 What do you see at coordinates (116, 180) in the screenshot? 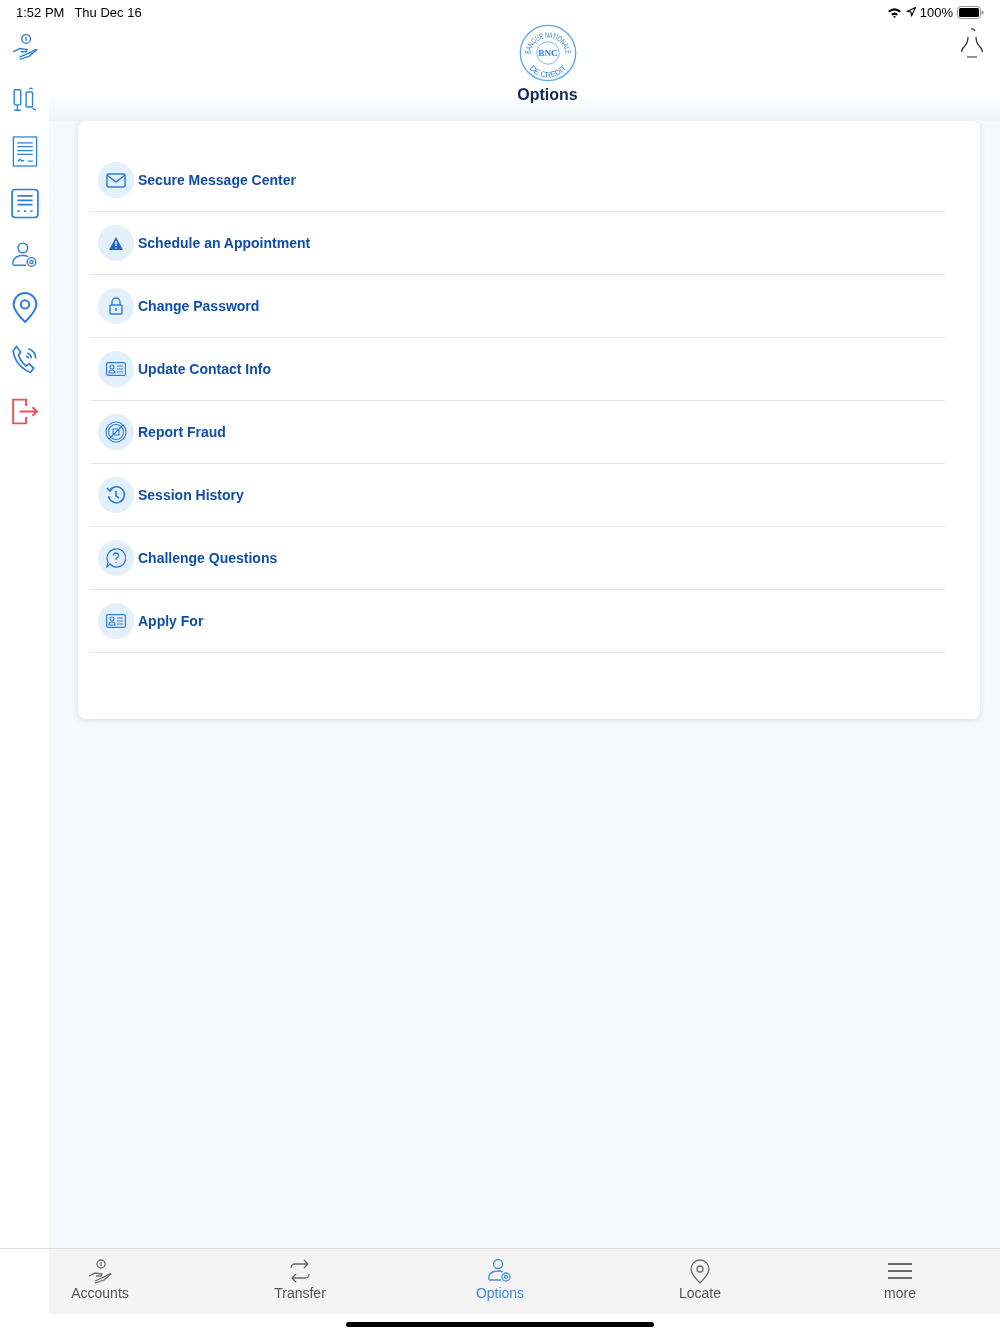
I see `envelope-icon` at bounding box center [116, 180].